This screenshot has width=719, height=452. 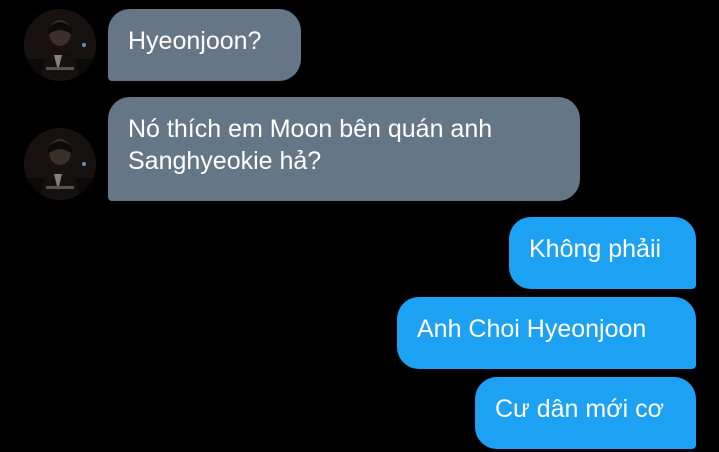 I want to click on message-text: Anh Choi Hyeonjoon, so click(x=532, y=329).